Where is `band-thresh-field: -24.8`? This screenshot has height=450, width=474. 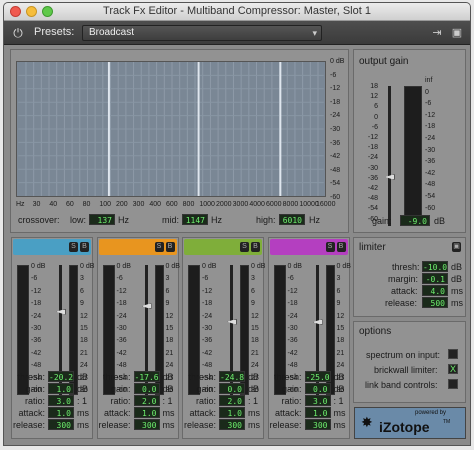
band-thresh-field: -24.8 is located at coordinates (232, 376).